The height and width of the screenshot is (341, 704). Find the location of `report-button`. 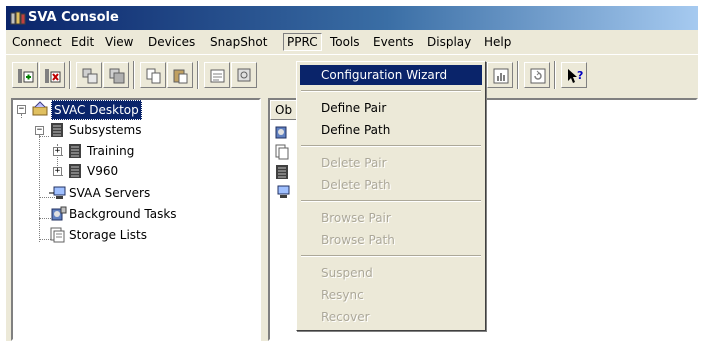

report-button is located at coordinates (500, 75).